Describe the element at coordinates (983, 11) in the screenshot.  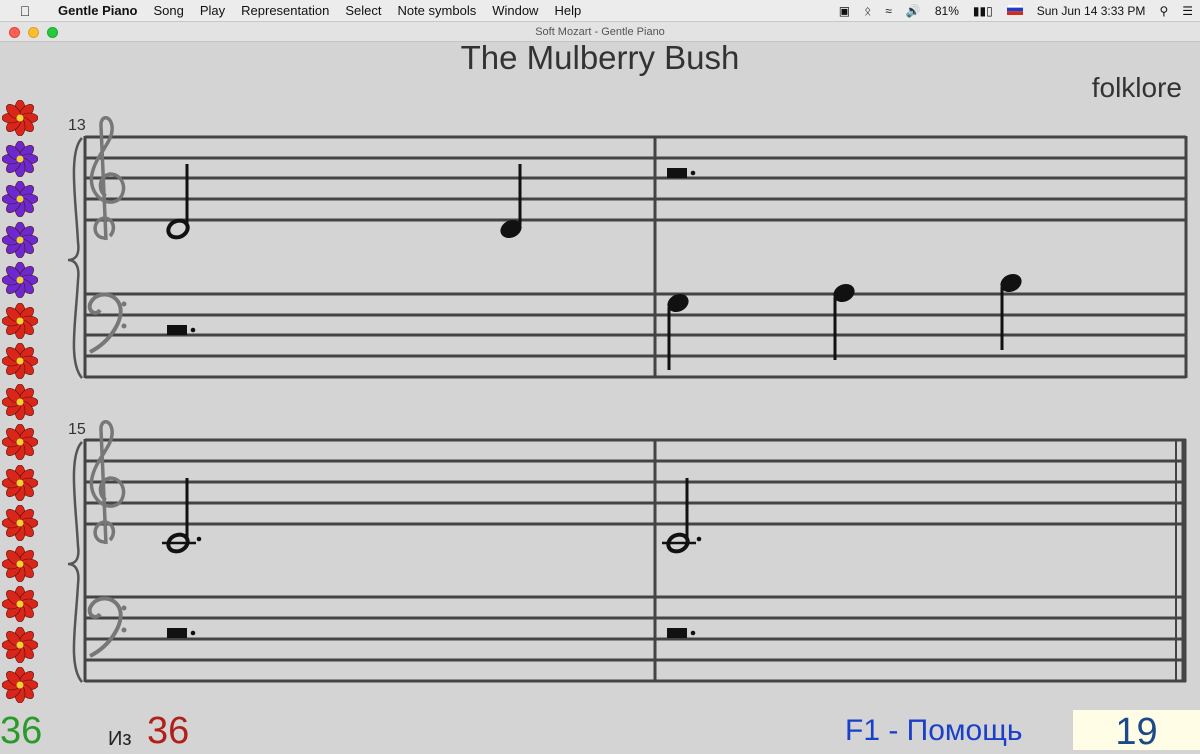
I see `battery-icon: ▮▮▯` at that location.